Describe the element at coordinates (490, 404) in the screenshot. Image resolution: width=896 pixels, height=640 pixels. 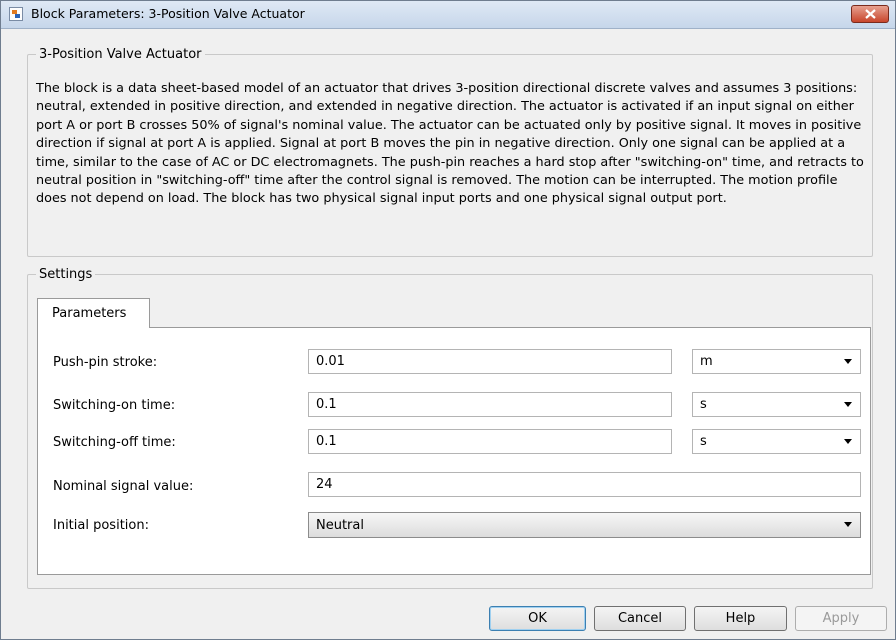
I see `on-time-input: 0.1` at that location.